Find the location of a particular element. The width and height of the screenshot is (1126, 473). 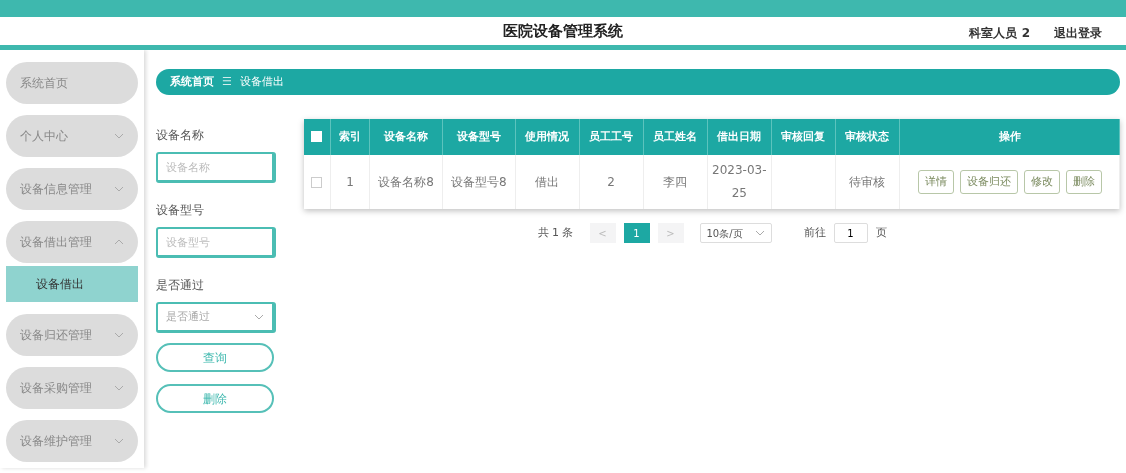

select-field: 是否通过 is located at coordinates (216, 317).